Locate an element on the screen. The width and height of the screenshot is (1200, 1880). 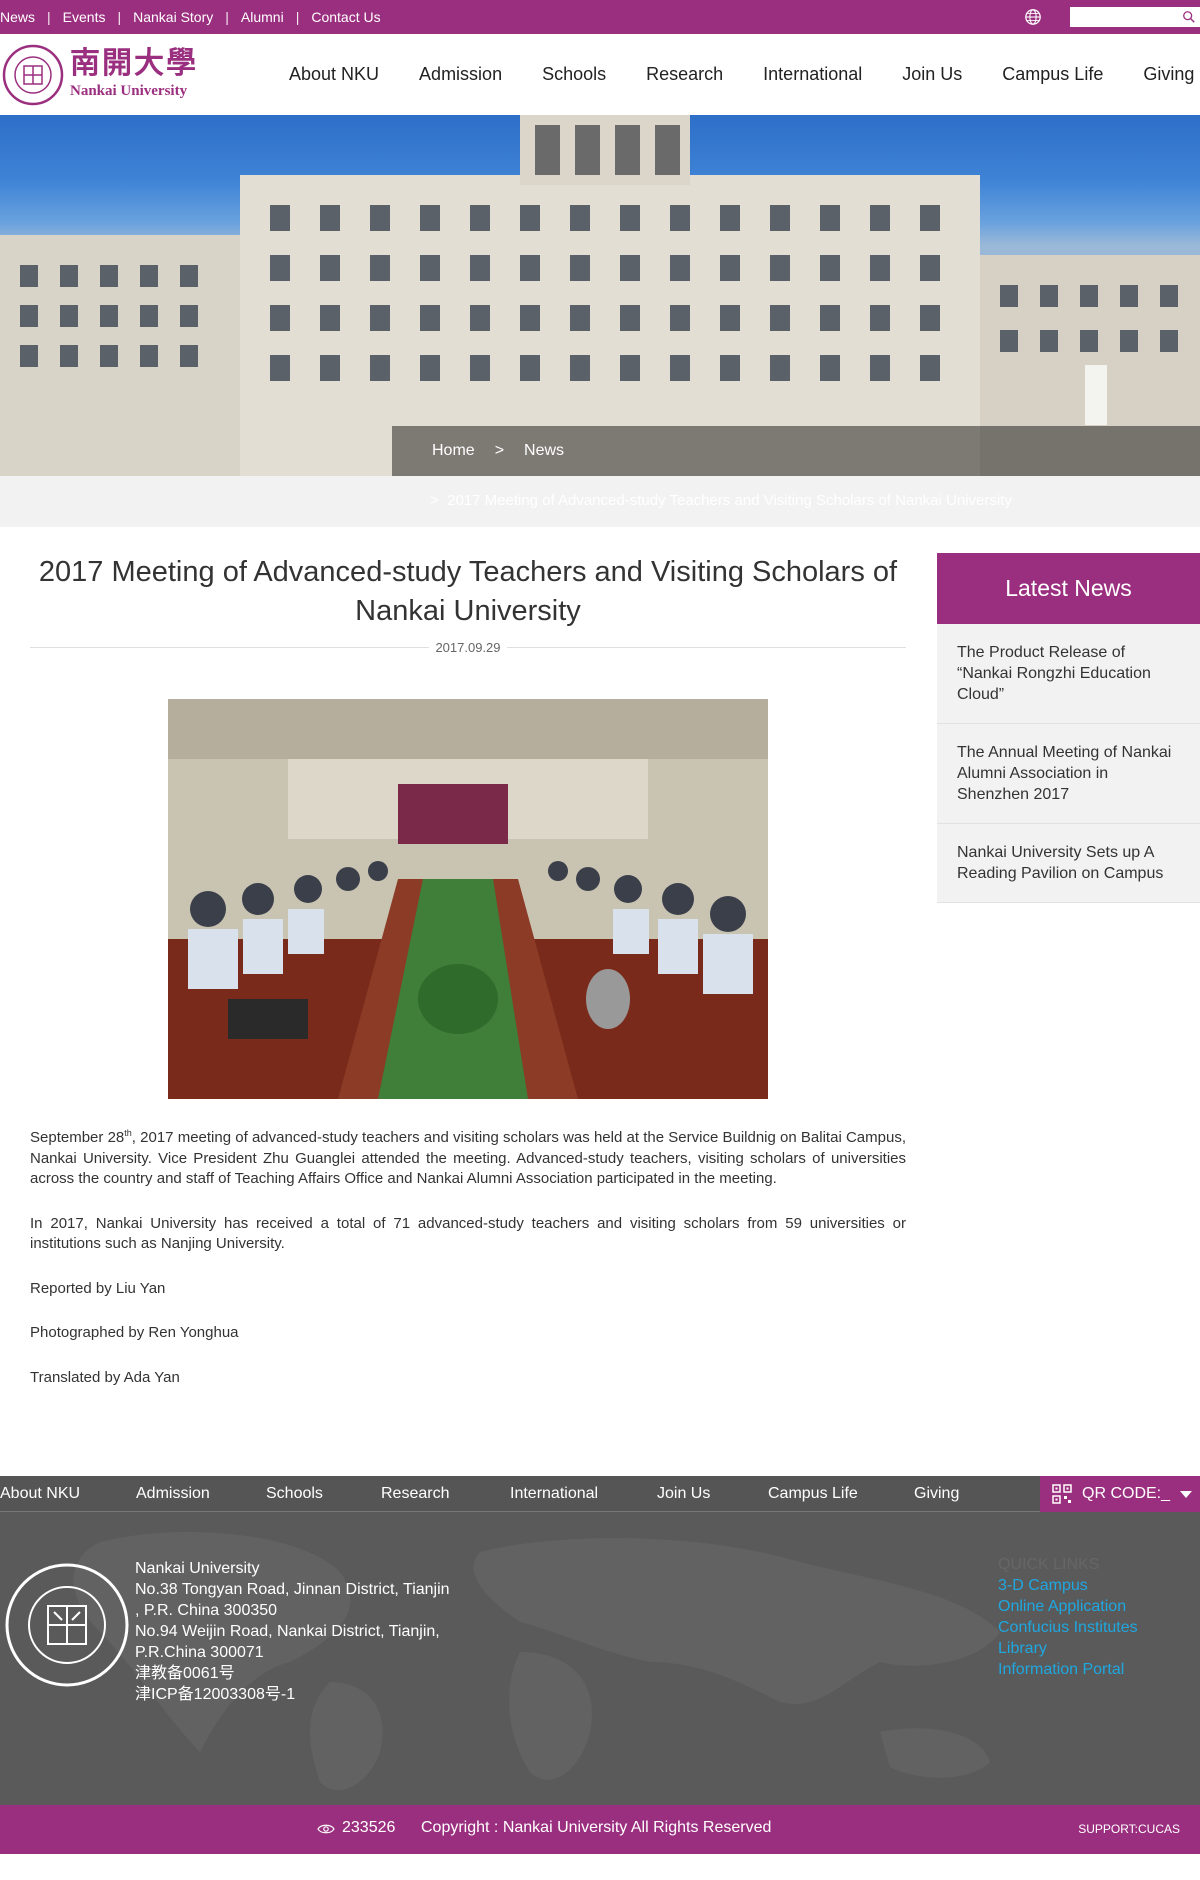
logo-text: 南開大學 Nankai University is located at coordinates (134, 74).